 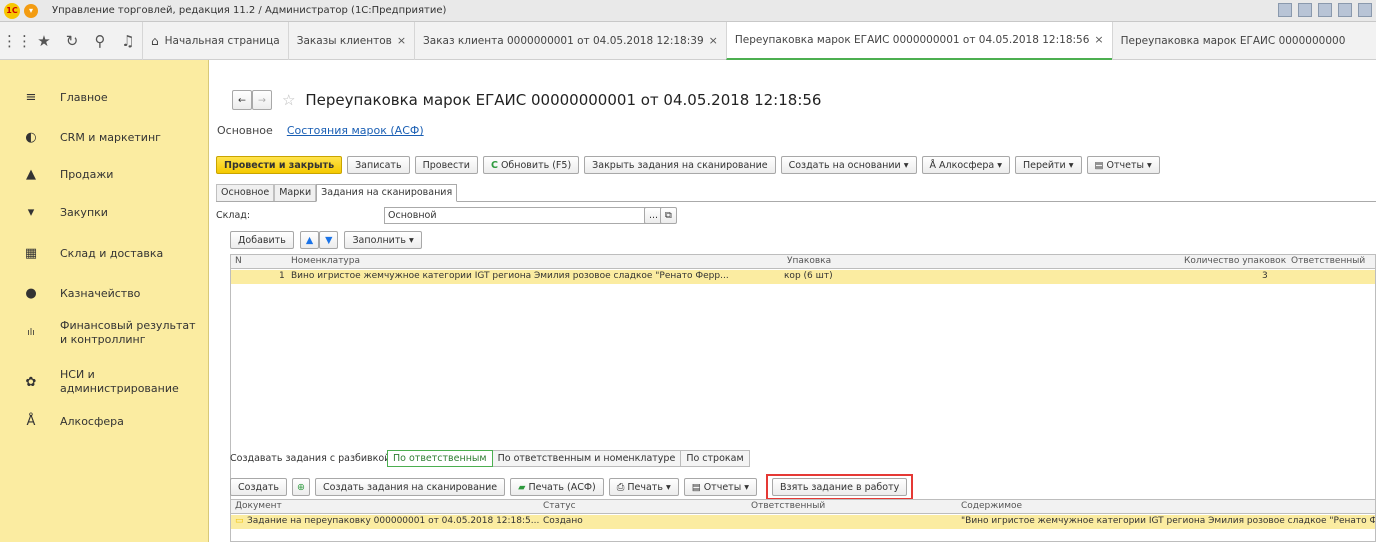 What do you see at coordinates (72, 41) in the screenshot?
I see `history-icon: ↻` at bounding box center [72, 41].